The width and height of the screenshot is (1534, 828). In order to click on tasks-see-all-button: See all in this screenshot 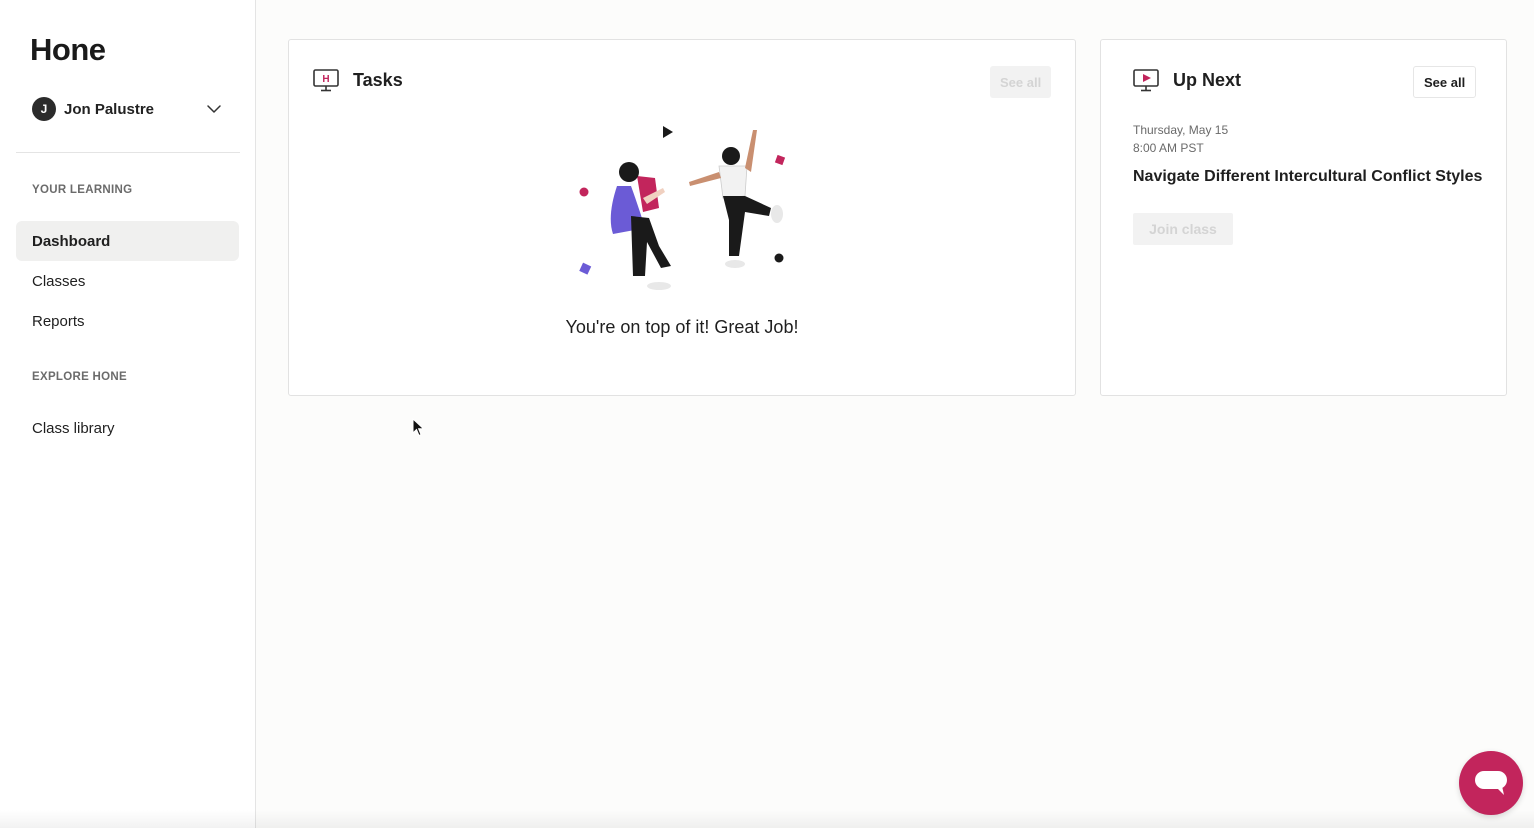, I will do `click(1021, 82)`.